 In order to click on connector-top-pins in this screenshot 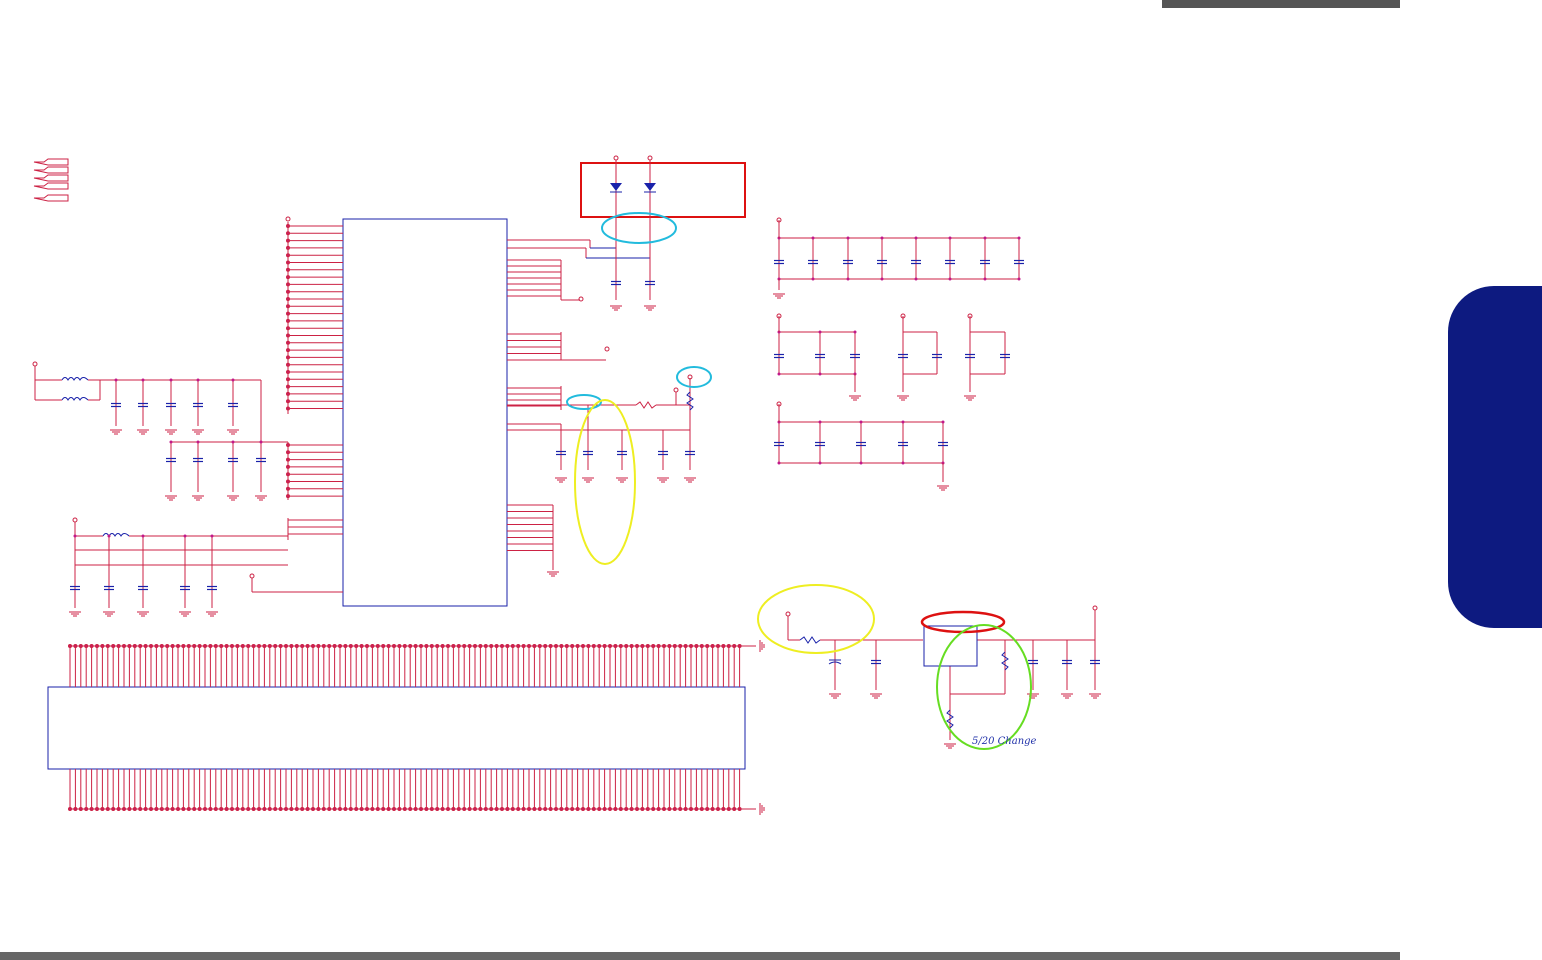, I will do `click(405, 665)`.